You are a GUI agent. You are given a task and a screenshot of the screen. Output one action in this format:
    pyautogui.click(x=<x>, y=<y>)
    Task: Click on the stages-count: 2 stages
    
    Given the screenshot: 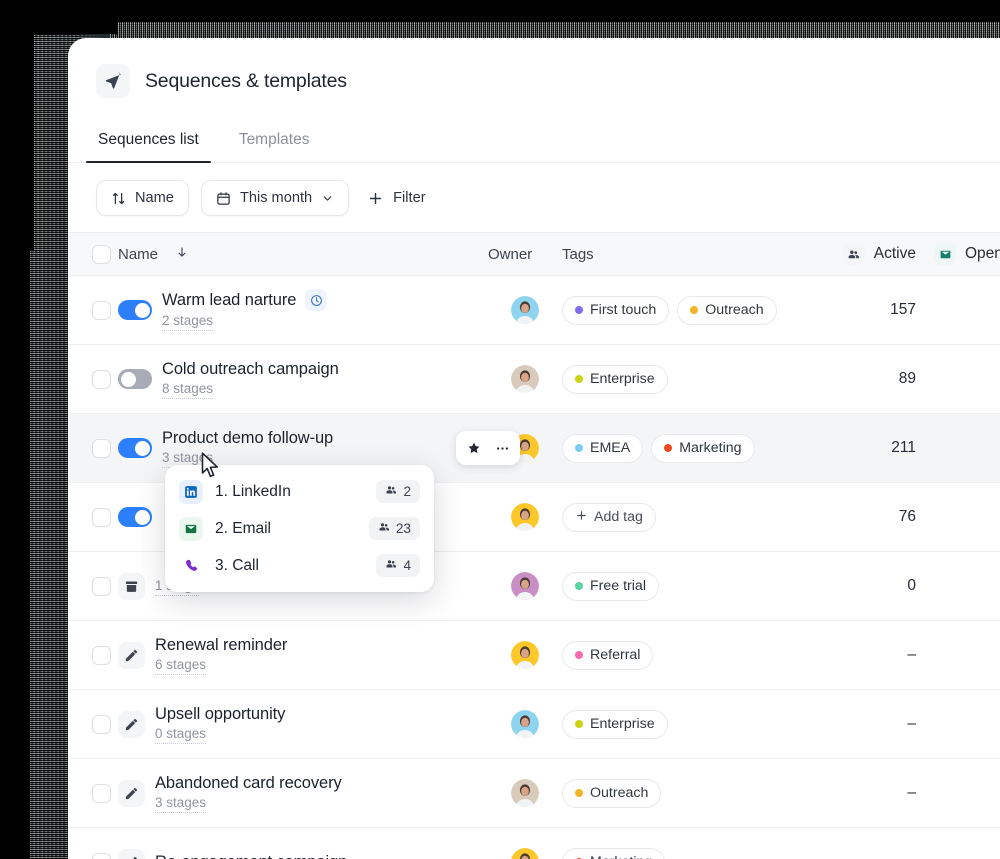 What is the action you would take?
    pyautogui.click(x=188, y=322)
    